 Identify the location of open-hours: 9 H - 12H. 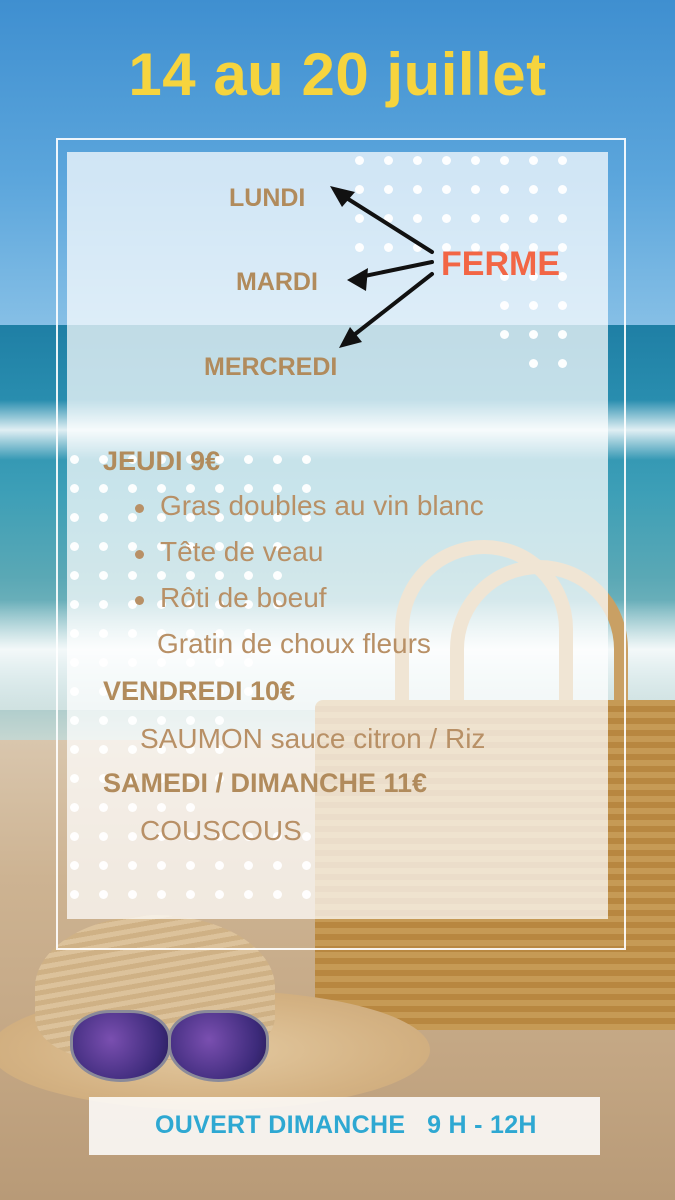
(482, 1125).